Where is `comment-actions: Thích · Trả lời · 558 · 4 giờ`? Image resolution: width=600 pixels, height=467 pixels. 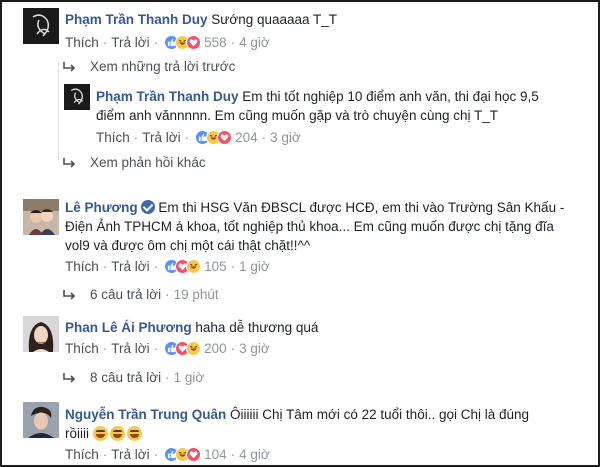 comment-actions: Thích · Trả lời · 558 · 4 giờ is located at coordinates (167, 42).